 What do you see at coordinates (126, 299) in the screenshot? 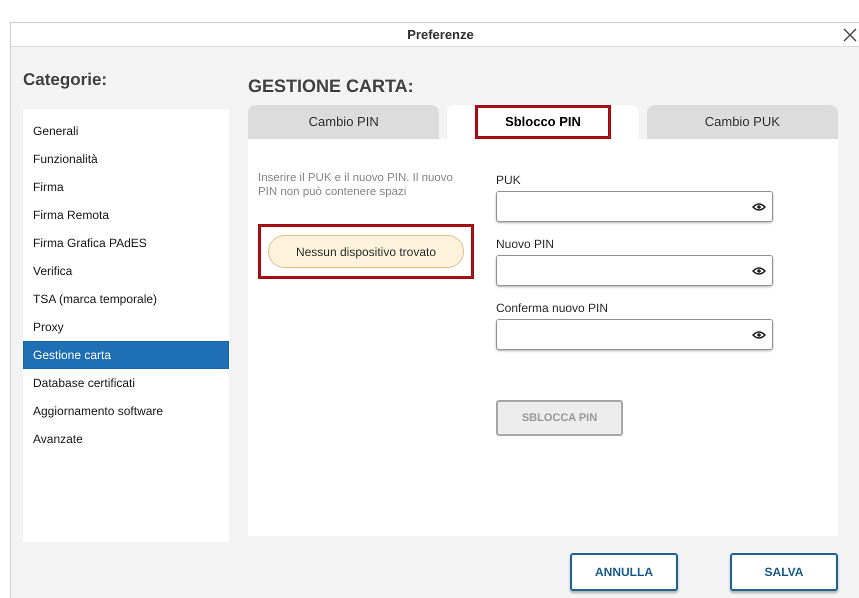
I see `sidebar-item: TSA (marca temporale)` at bounding box center [126, 299].